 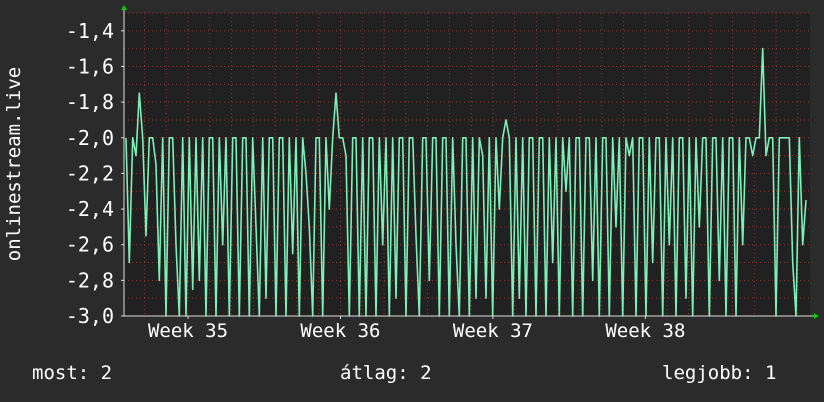 I want to click on y-tick-label: -2,6, so click(x=90, y=245).